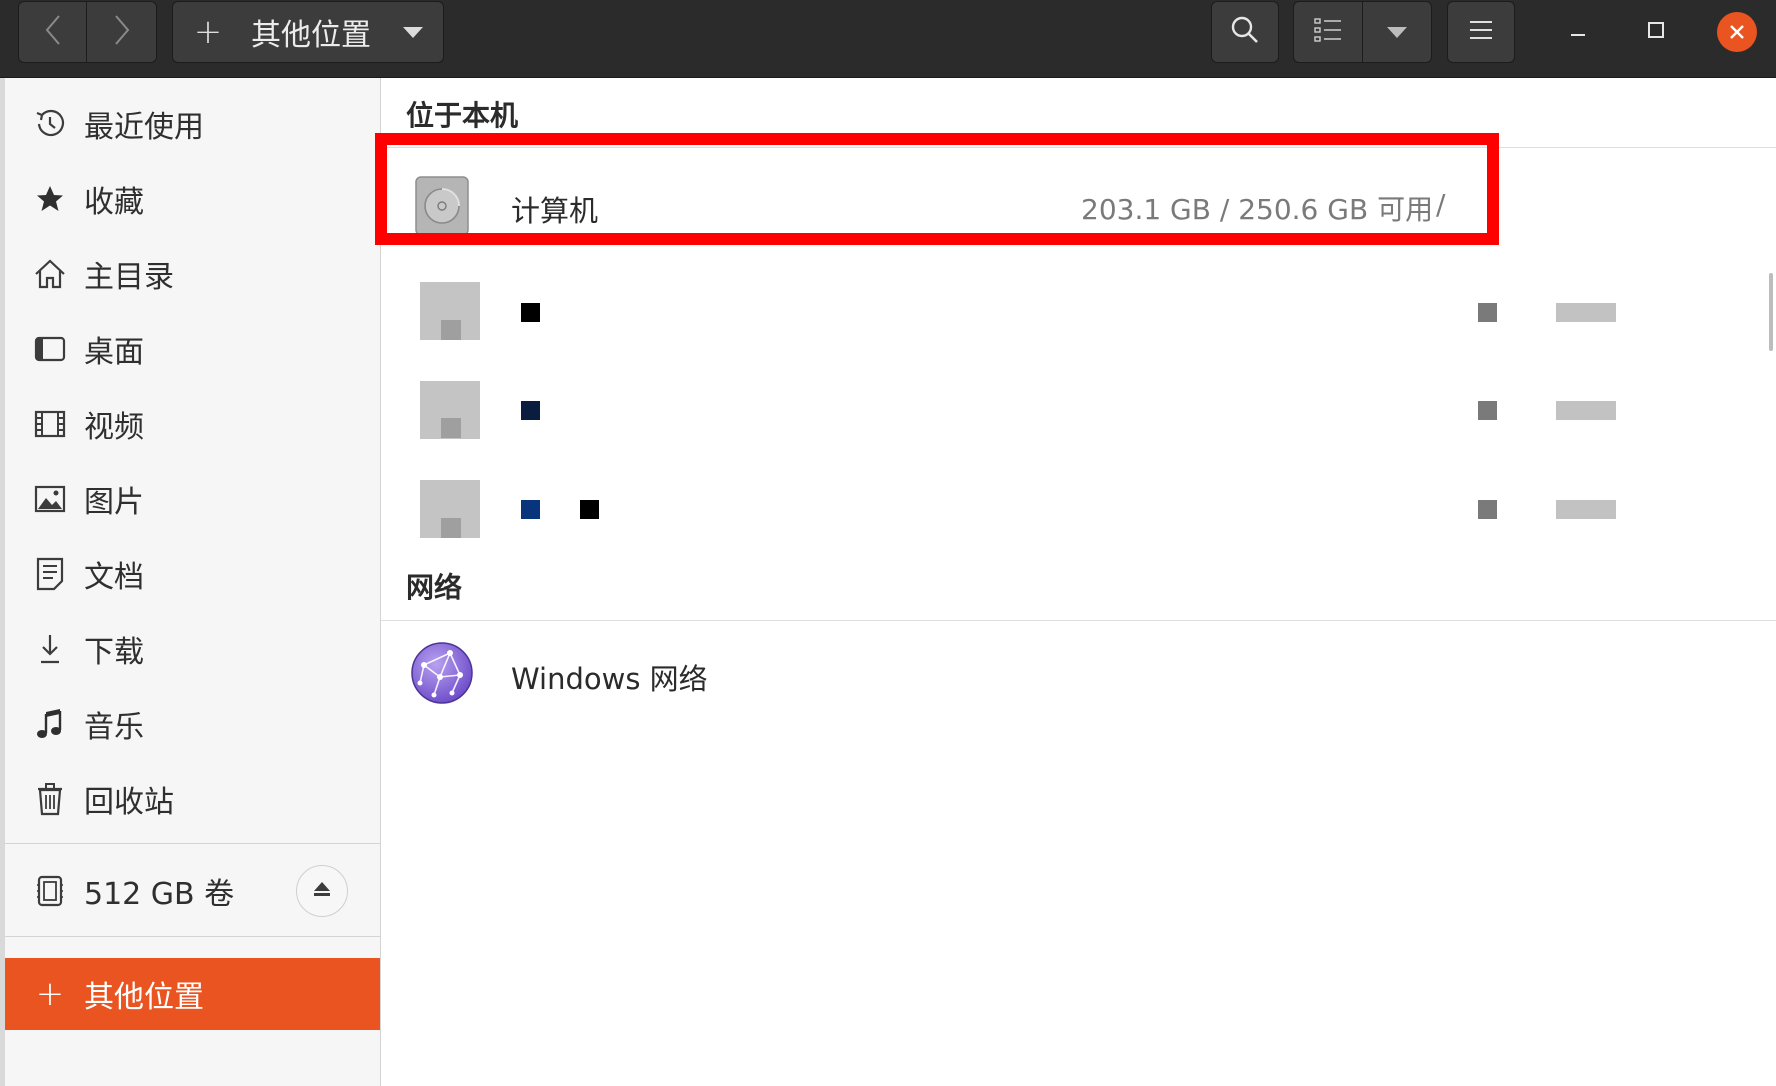 The width and height of the screenshot is (1776, 1086). I want to click on home-icon, so click(50, 274).